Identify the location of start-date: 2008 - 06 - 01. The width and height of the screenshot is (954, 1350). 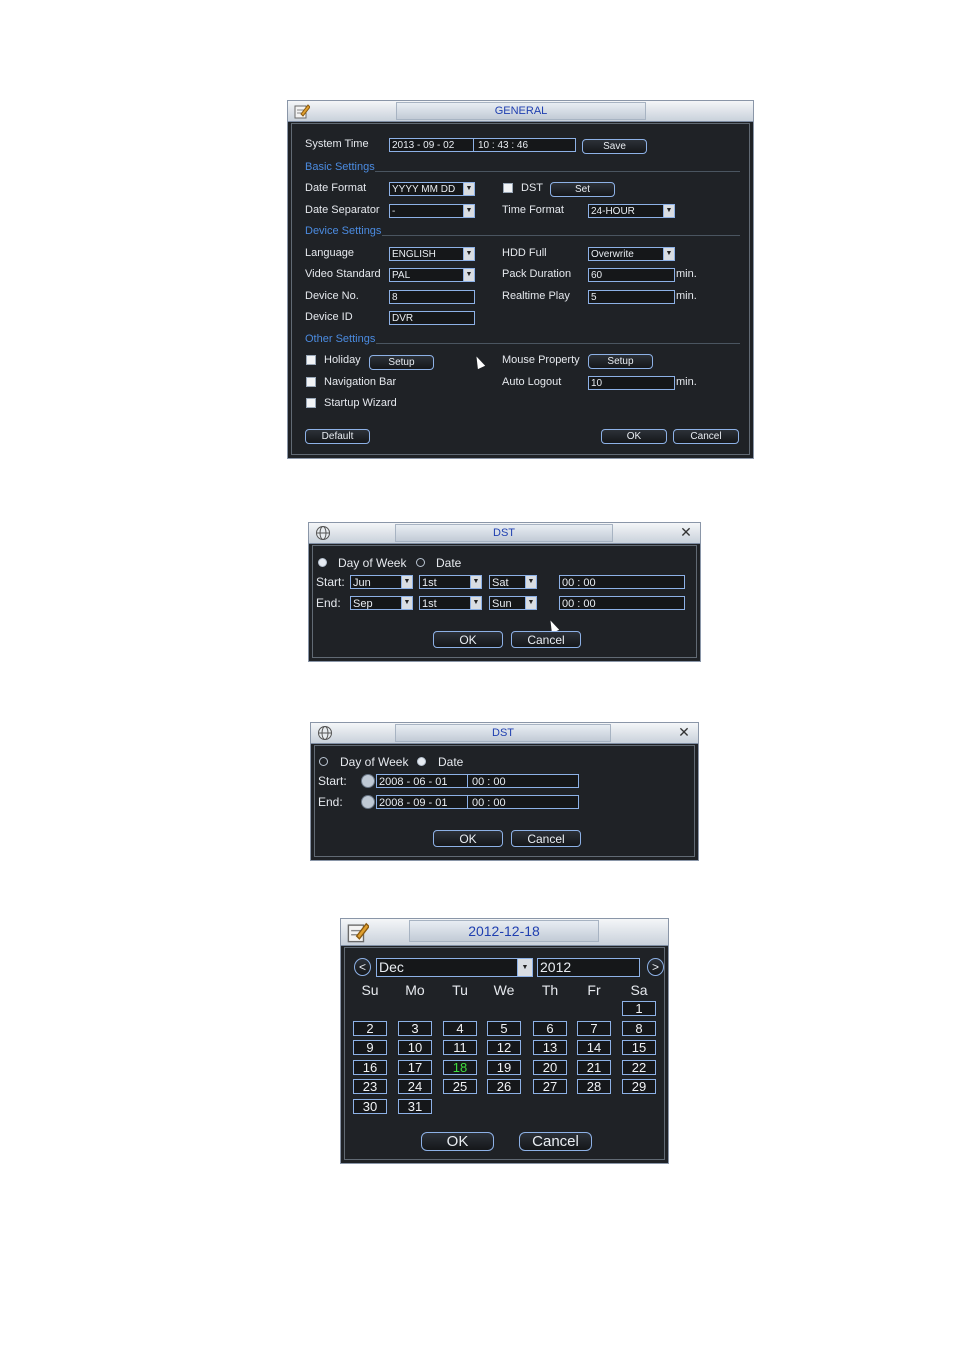
(413, 781).